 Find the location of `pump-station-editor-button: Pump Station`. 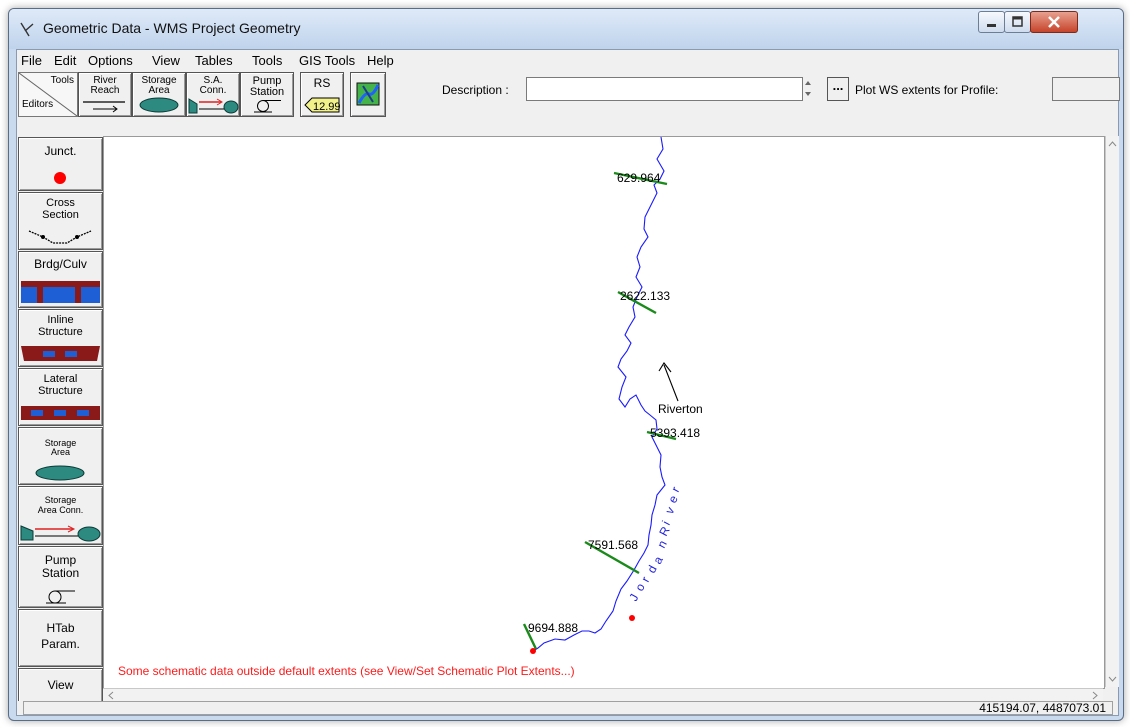

pump-station-editor-button: Pump Station is located at coordinates (60, 577).